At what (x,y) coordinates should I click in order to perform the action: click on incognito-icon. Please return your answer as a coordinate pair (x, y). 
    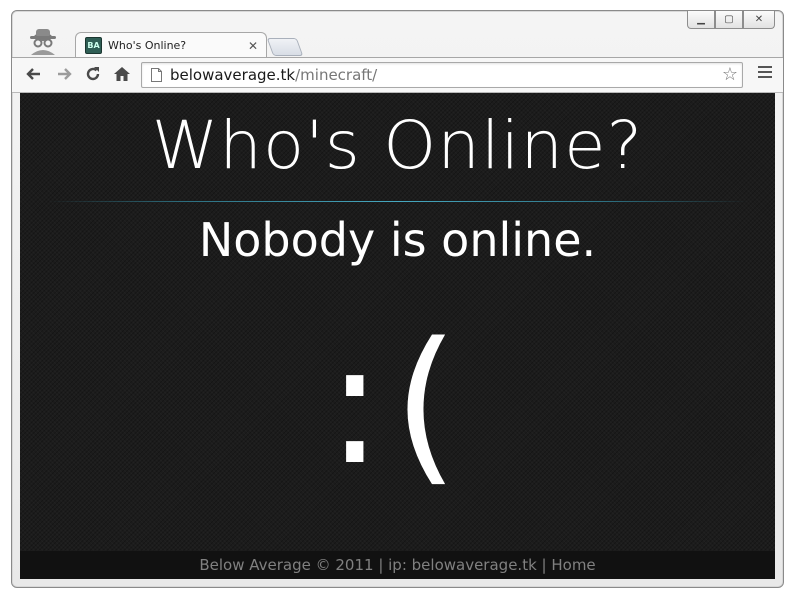
    Looking at the image, I should click on (43, 42).